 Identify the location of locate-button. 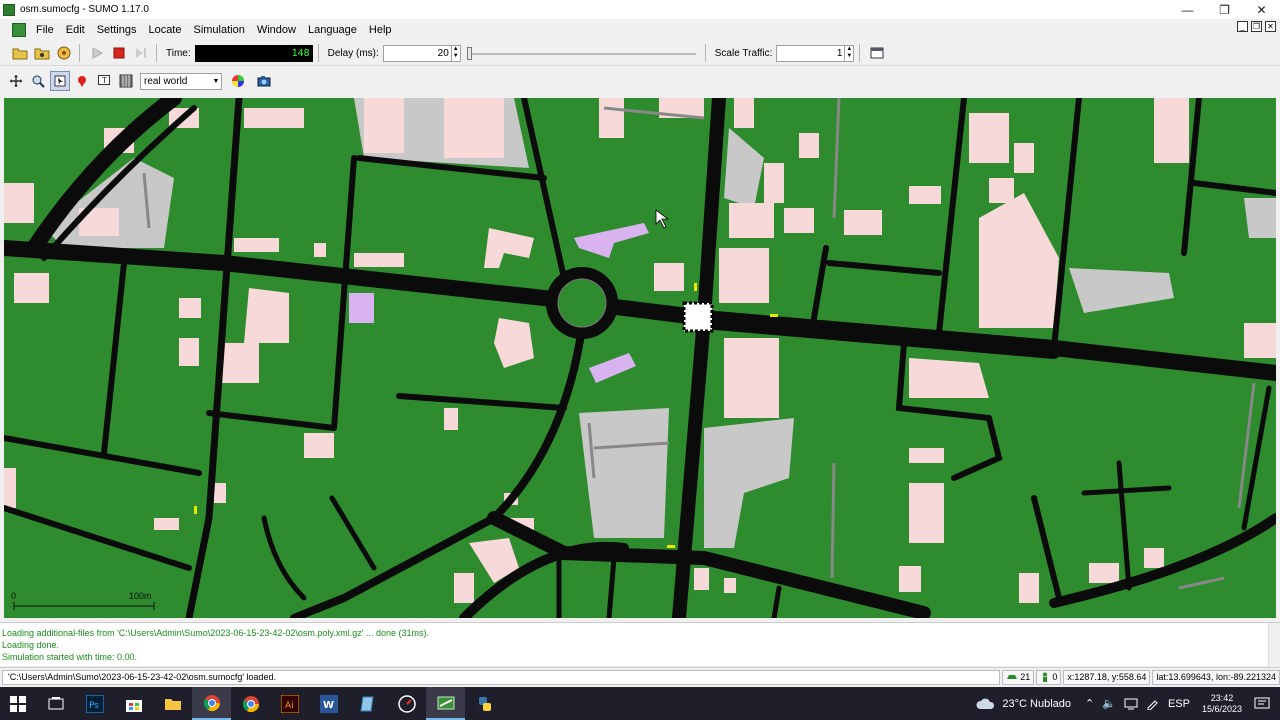
(60, 81).